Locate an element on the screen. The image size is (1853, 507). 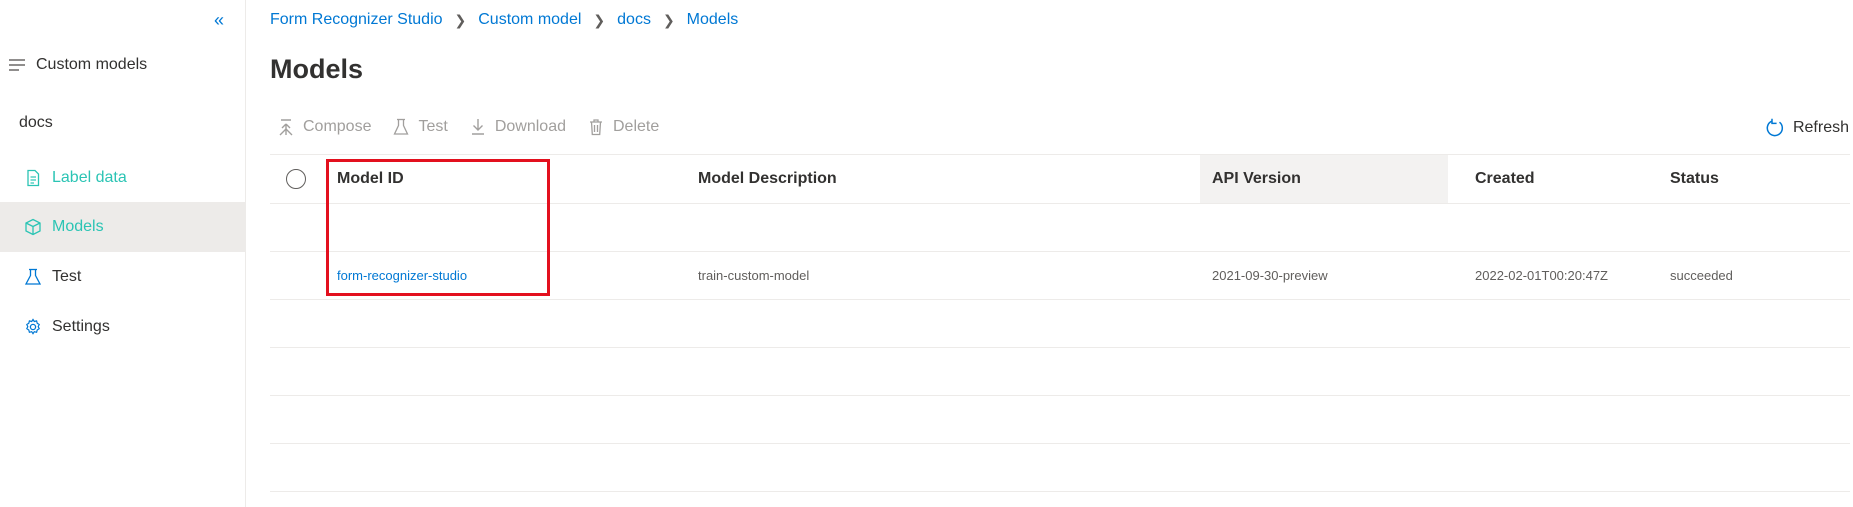
model-id-cell: form-recognizer-studio is located at coordinates (402, 275).